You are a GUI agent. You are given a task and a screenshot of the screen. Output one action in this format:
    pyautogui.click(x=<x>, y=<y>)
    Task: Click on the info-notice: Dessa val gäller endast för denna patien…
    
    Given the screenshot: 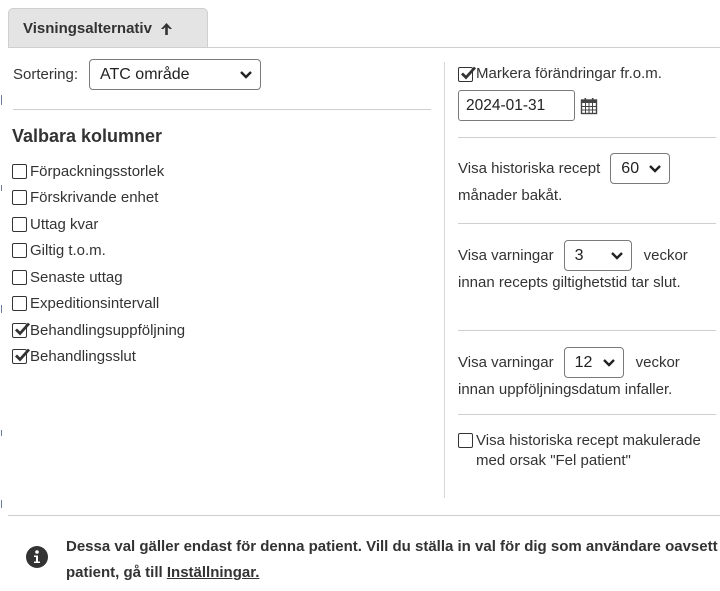 What is the action you would take?
    pyautogui.click(x=373, y=560)
    